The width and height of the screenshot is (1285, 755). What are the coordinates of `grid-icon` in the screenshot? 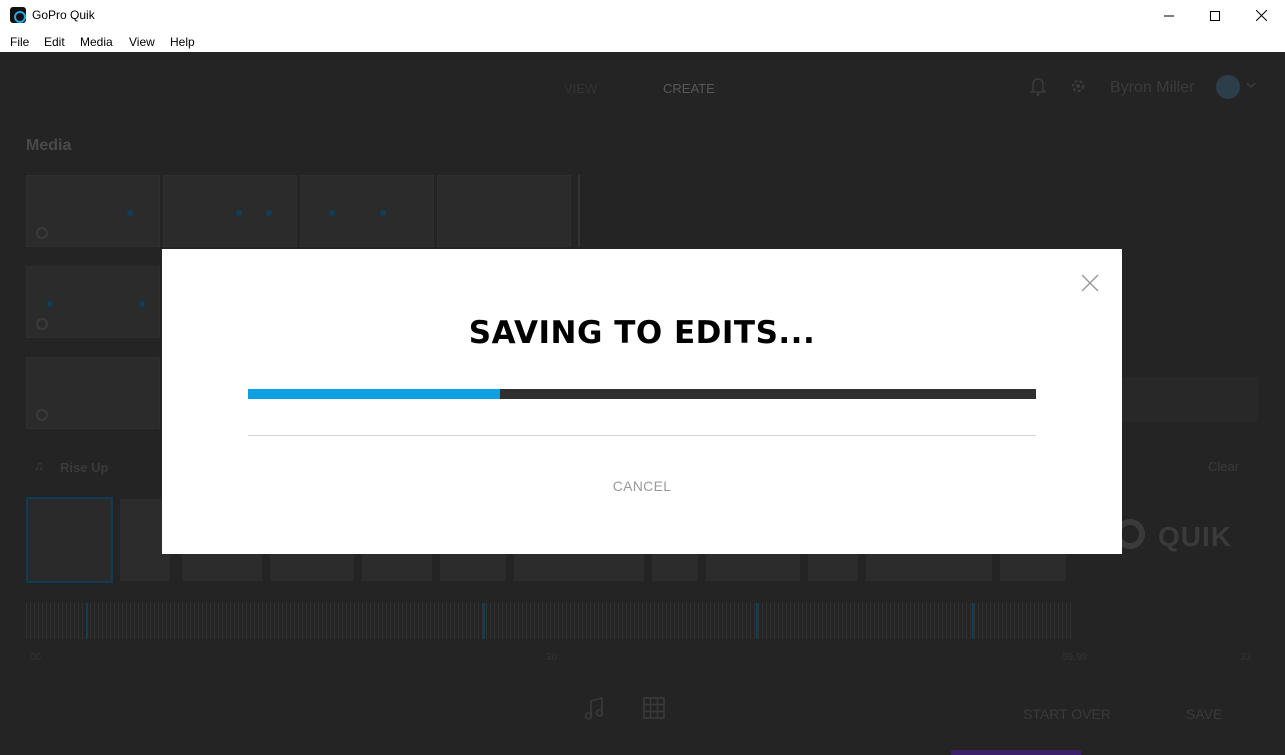 It's located at (654, 708).